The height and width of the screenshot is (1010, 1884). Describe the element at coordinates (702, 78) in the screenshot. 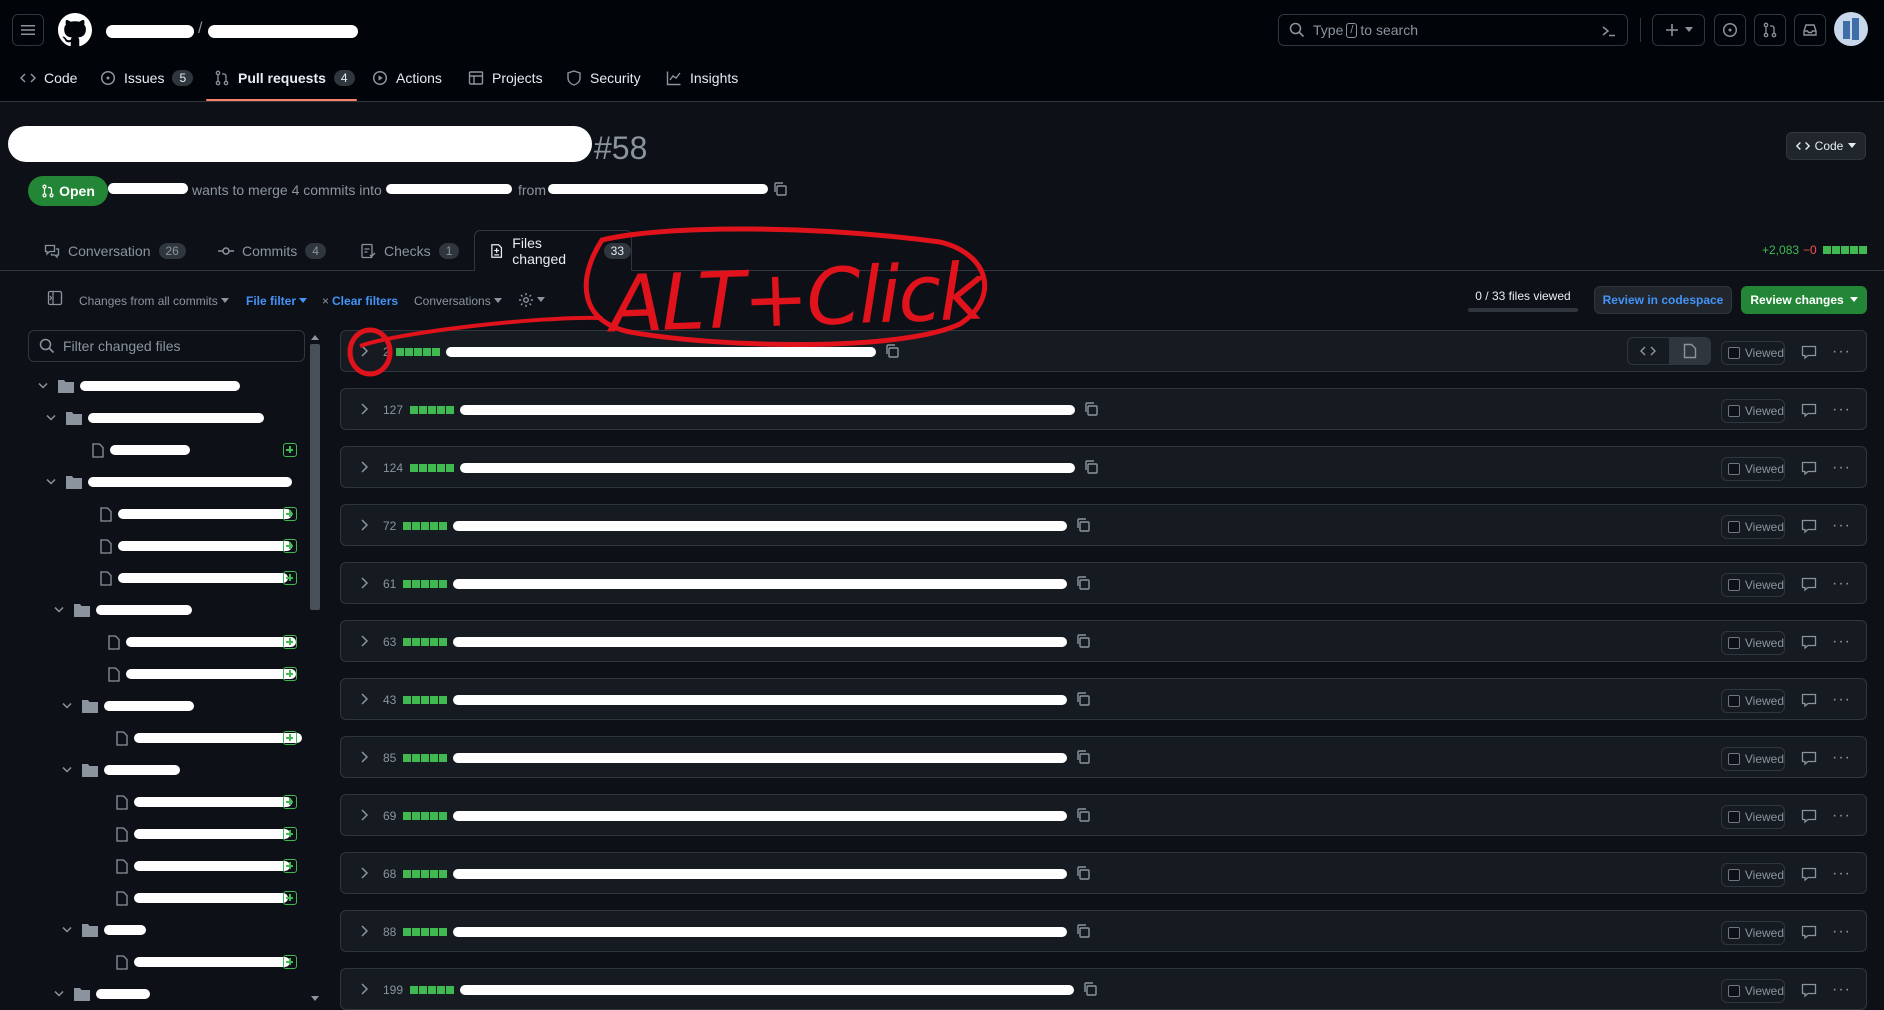

I see `tab-insights: Insights` at that location.